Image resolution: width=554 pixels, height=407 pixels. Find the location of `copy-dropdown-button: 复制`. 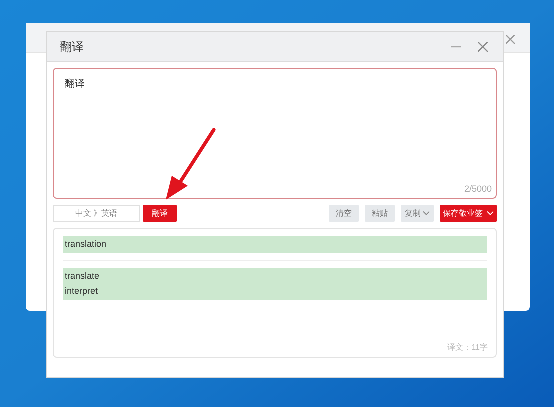

copy-dropdown-button: 复制 is located at coordinates (417, 213).